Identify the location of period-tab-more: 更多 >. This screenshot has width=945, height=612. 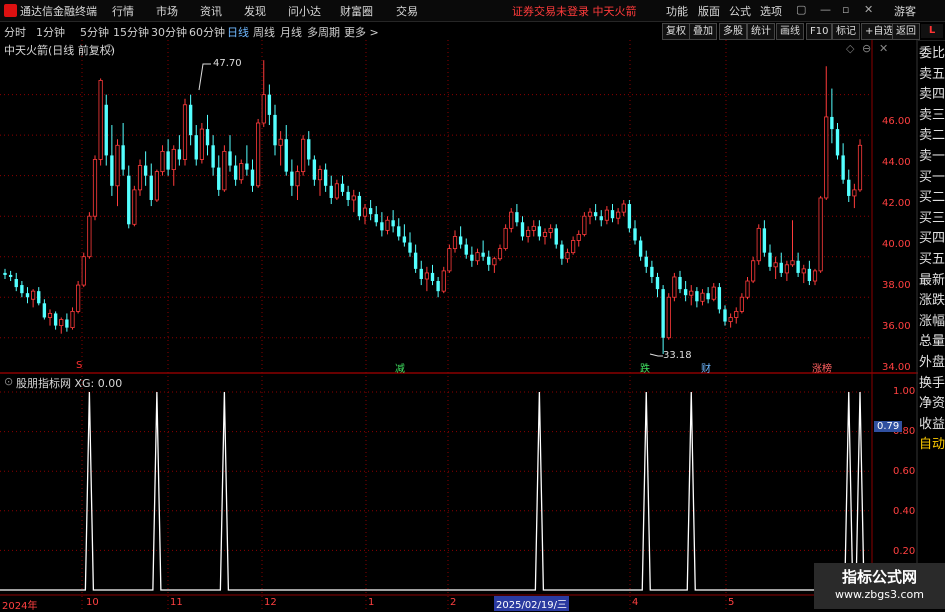
(361, 32).